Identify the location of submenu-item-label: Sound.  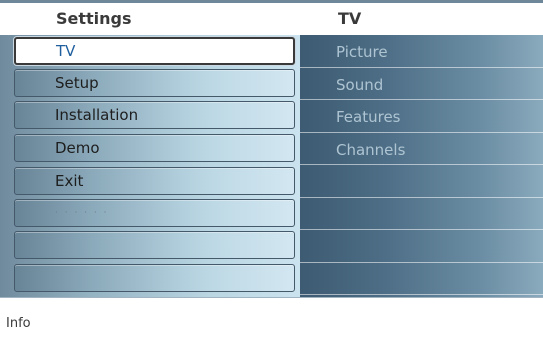
(360, 84).